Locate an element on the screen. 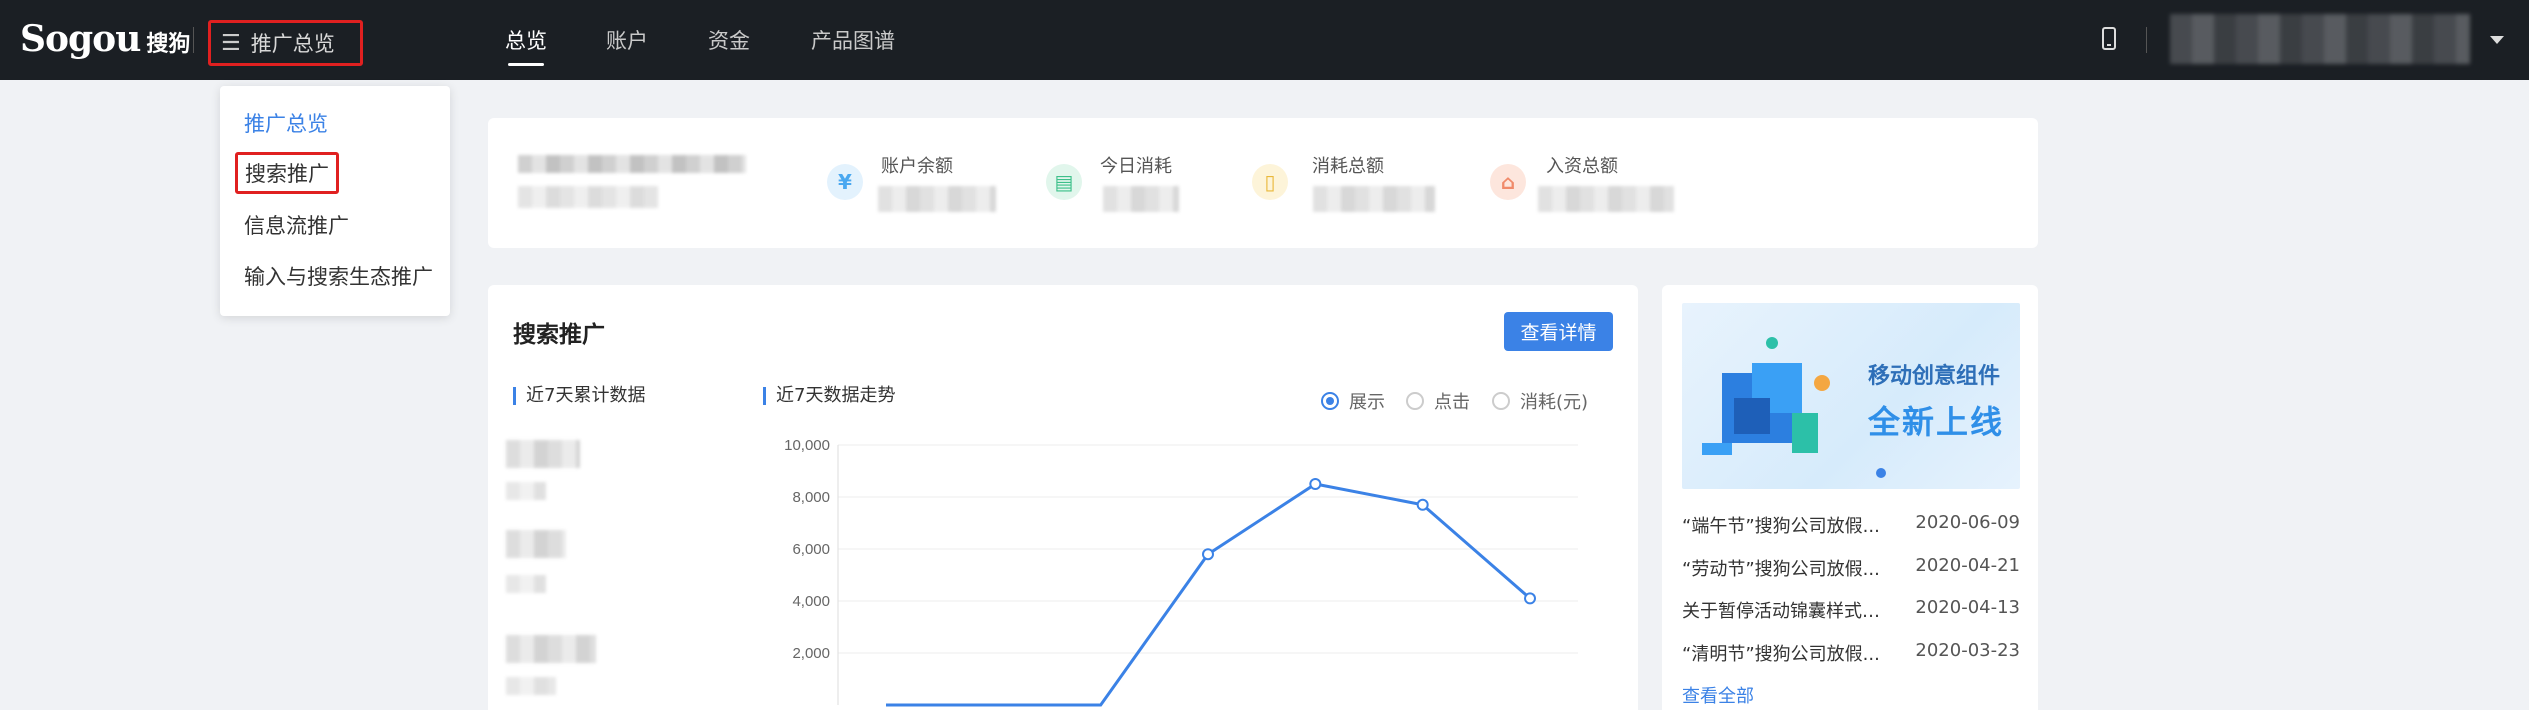 The image size is (2529, 710). banner-line2: 全新上线 is located at coordinates (1936, 422).